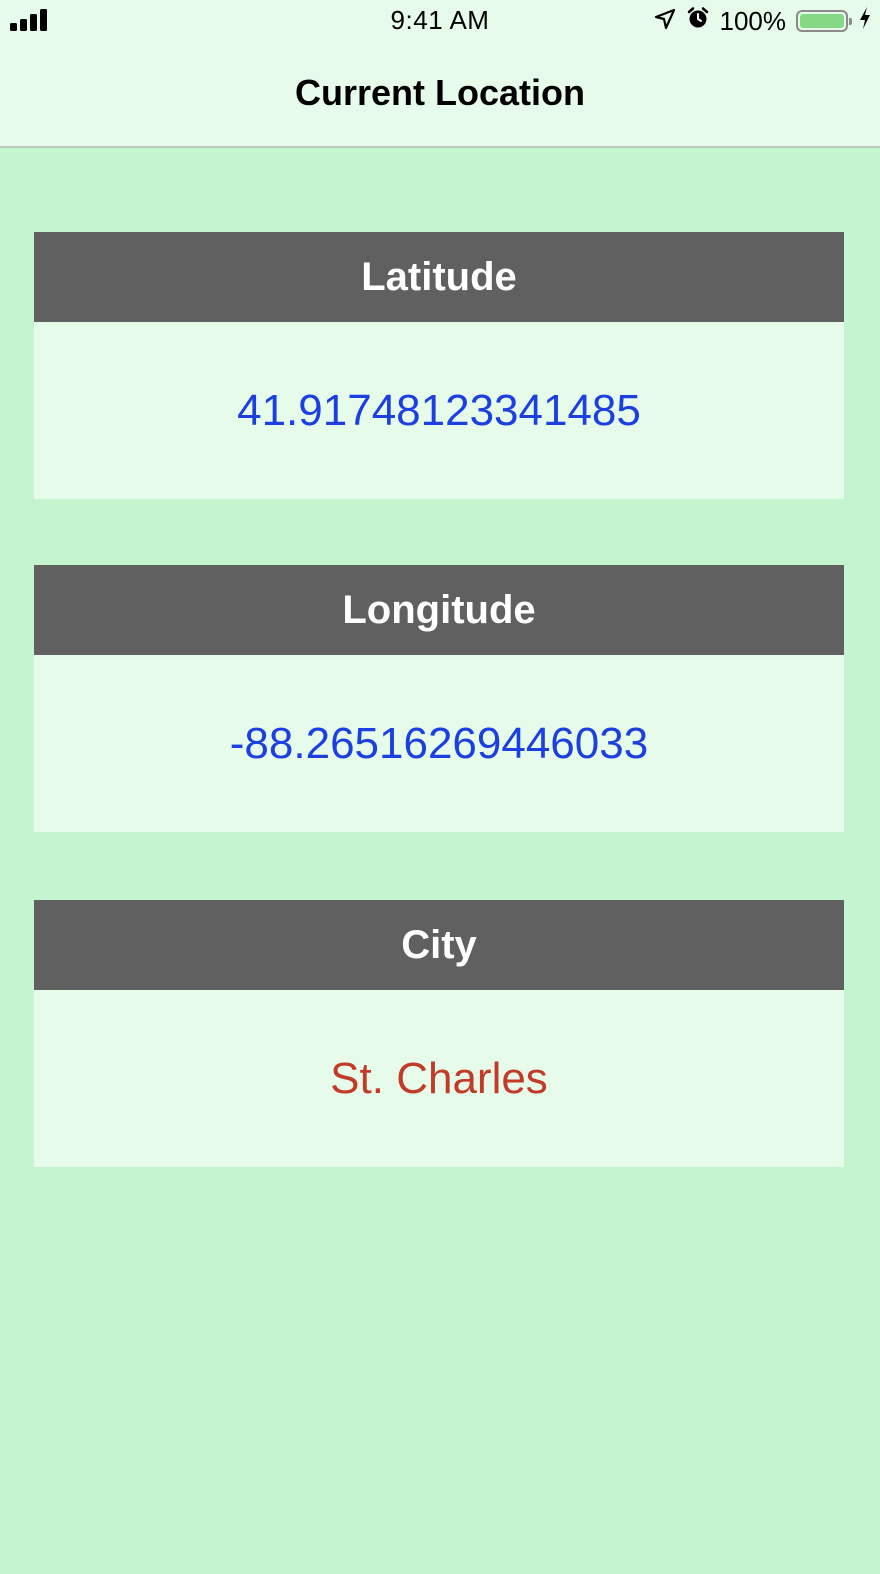 The image size is (880, 1574). Describe the element at coordinates (439, 410) in the screenshot. I see `latitude-value: 41.91748123341485` at that location.